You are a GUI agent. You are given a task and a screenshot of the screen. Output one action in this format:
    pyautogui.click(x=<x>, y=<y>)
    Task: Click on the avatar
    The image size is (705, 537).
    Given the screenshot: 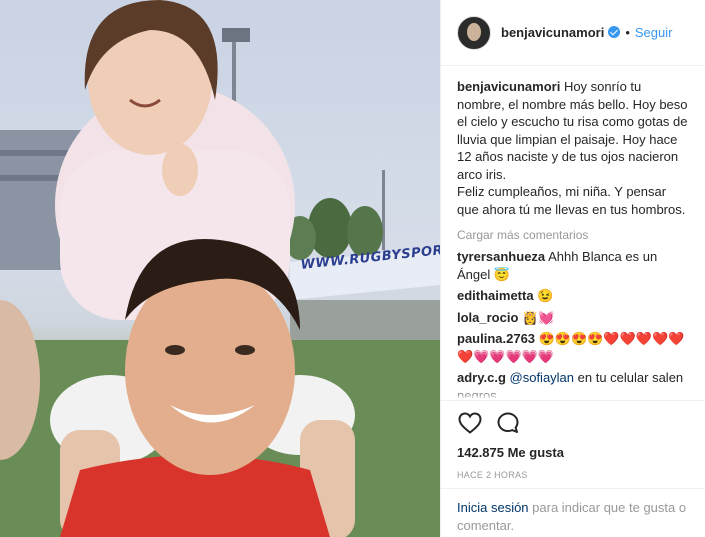 What is the action you would take?
    pyautogui.click(x=474, y=32)
    